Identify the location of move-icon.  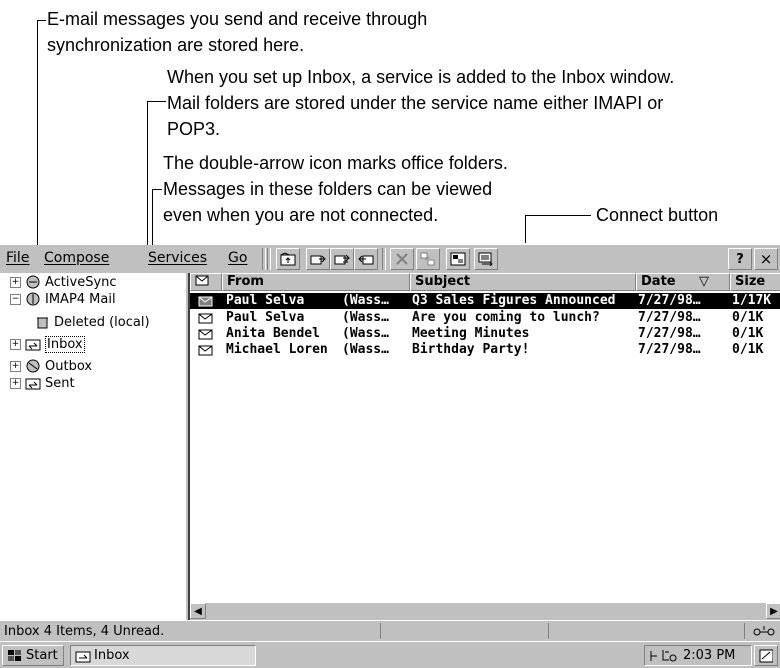
(428, 259).